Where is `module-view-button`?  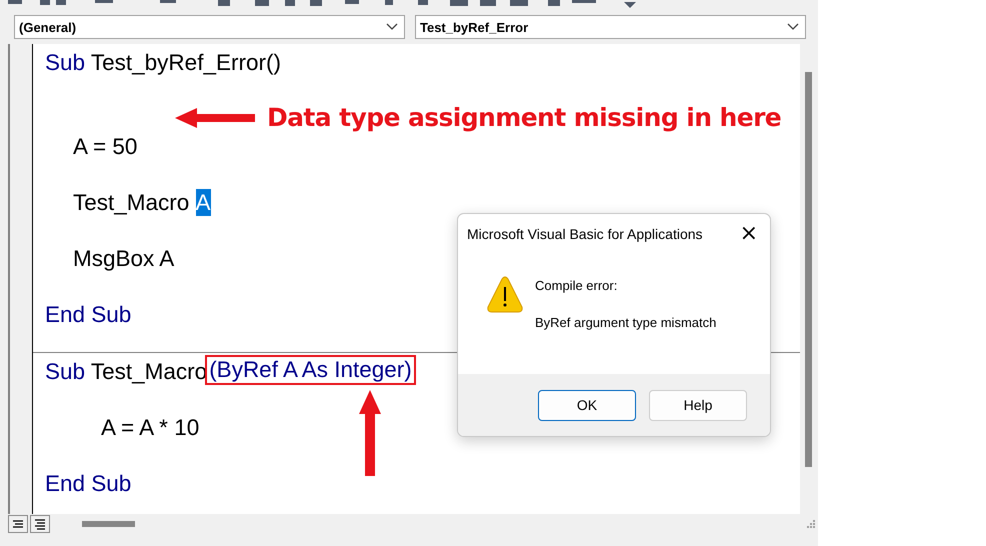 module-view-button is located at coordinates (40, 524).